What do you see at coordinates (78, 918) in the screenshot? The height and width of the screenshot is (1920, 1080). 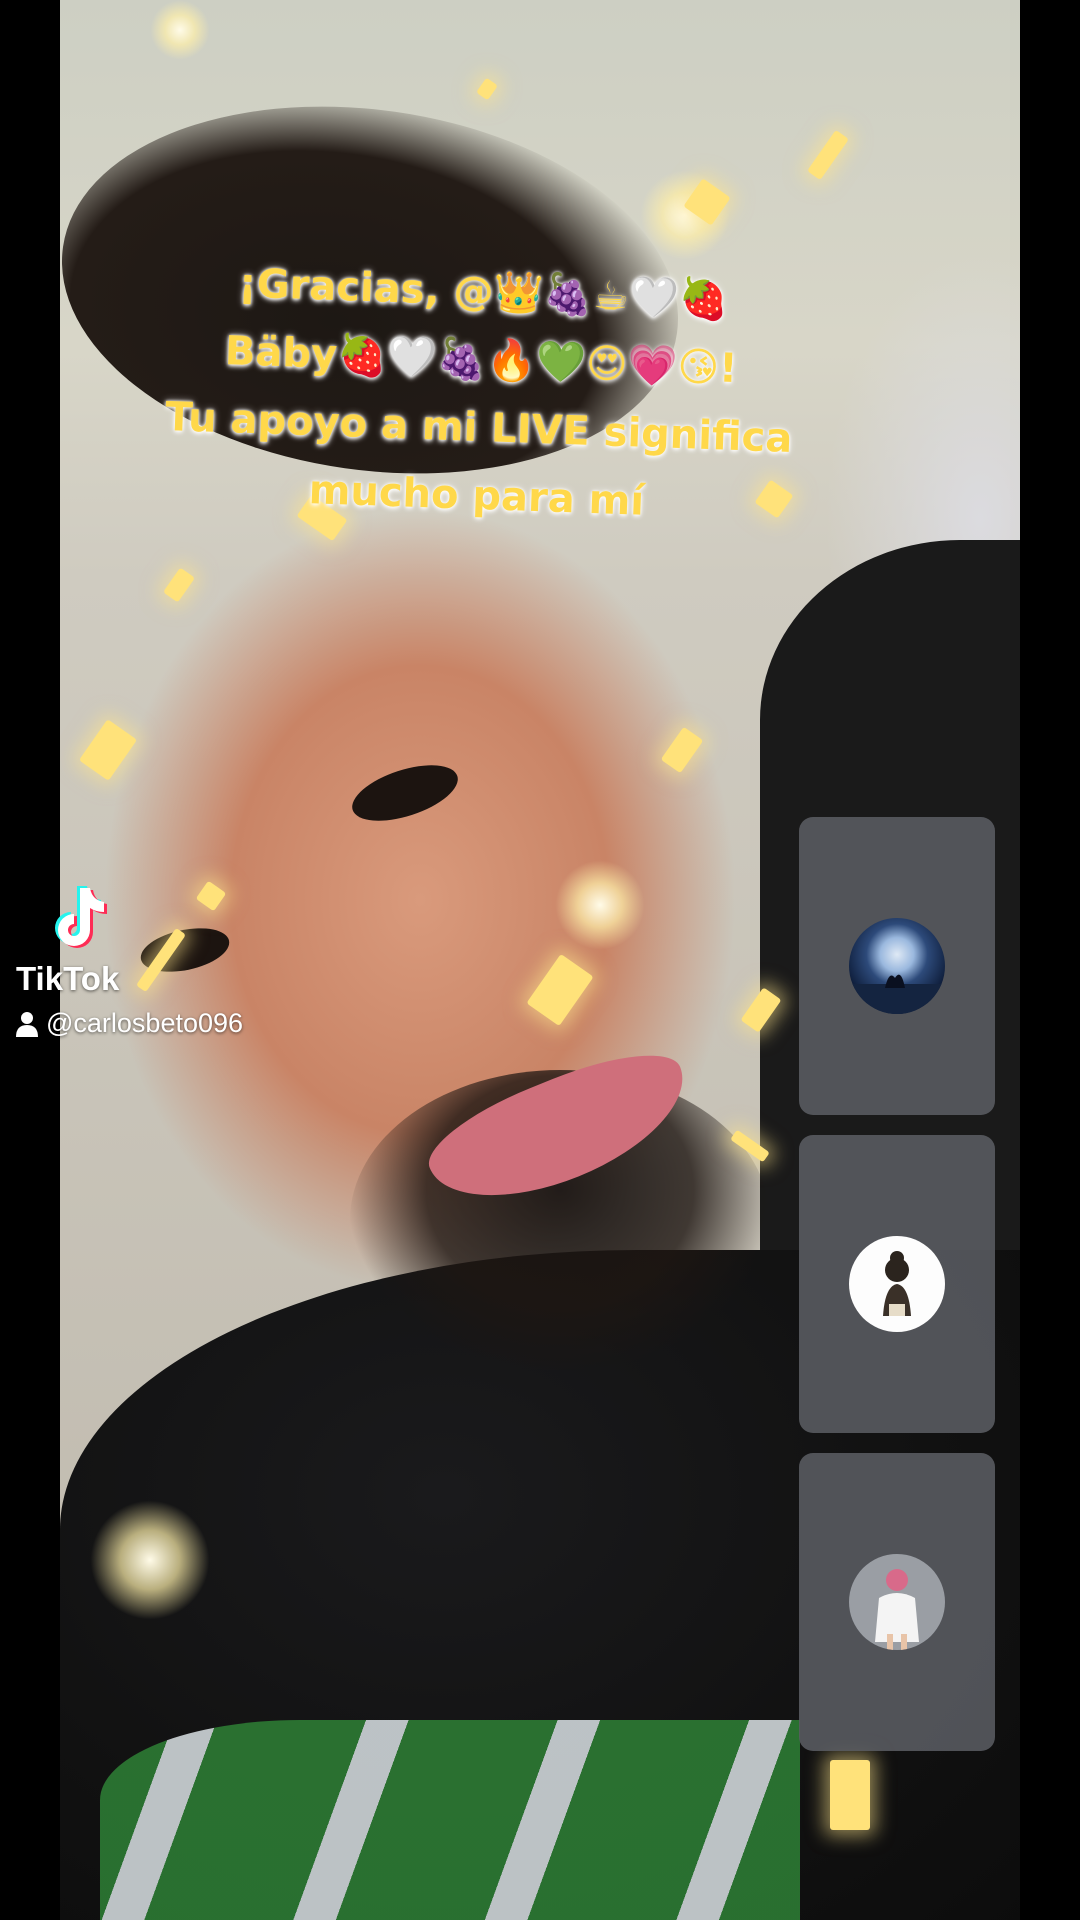 I see `tiktok-logo-icon` at bounding box center [78, 918].